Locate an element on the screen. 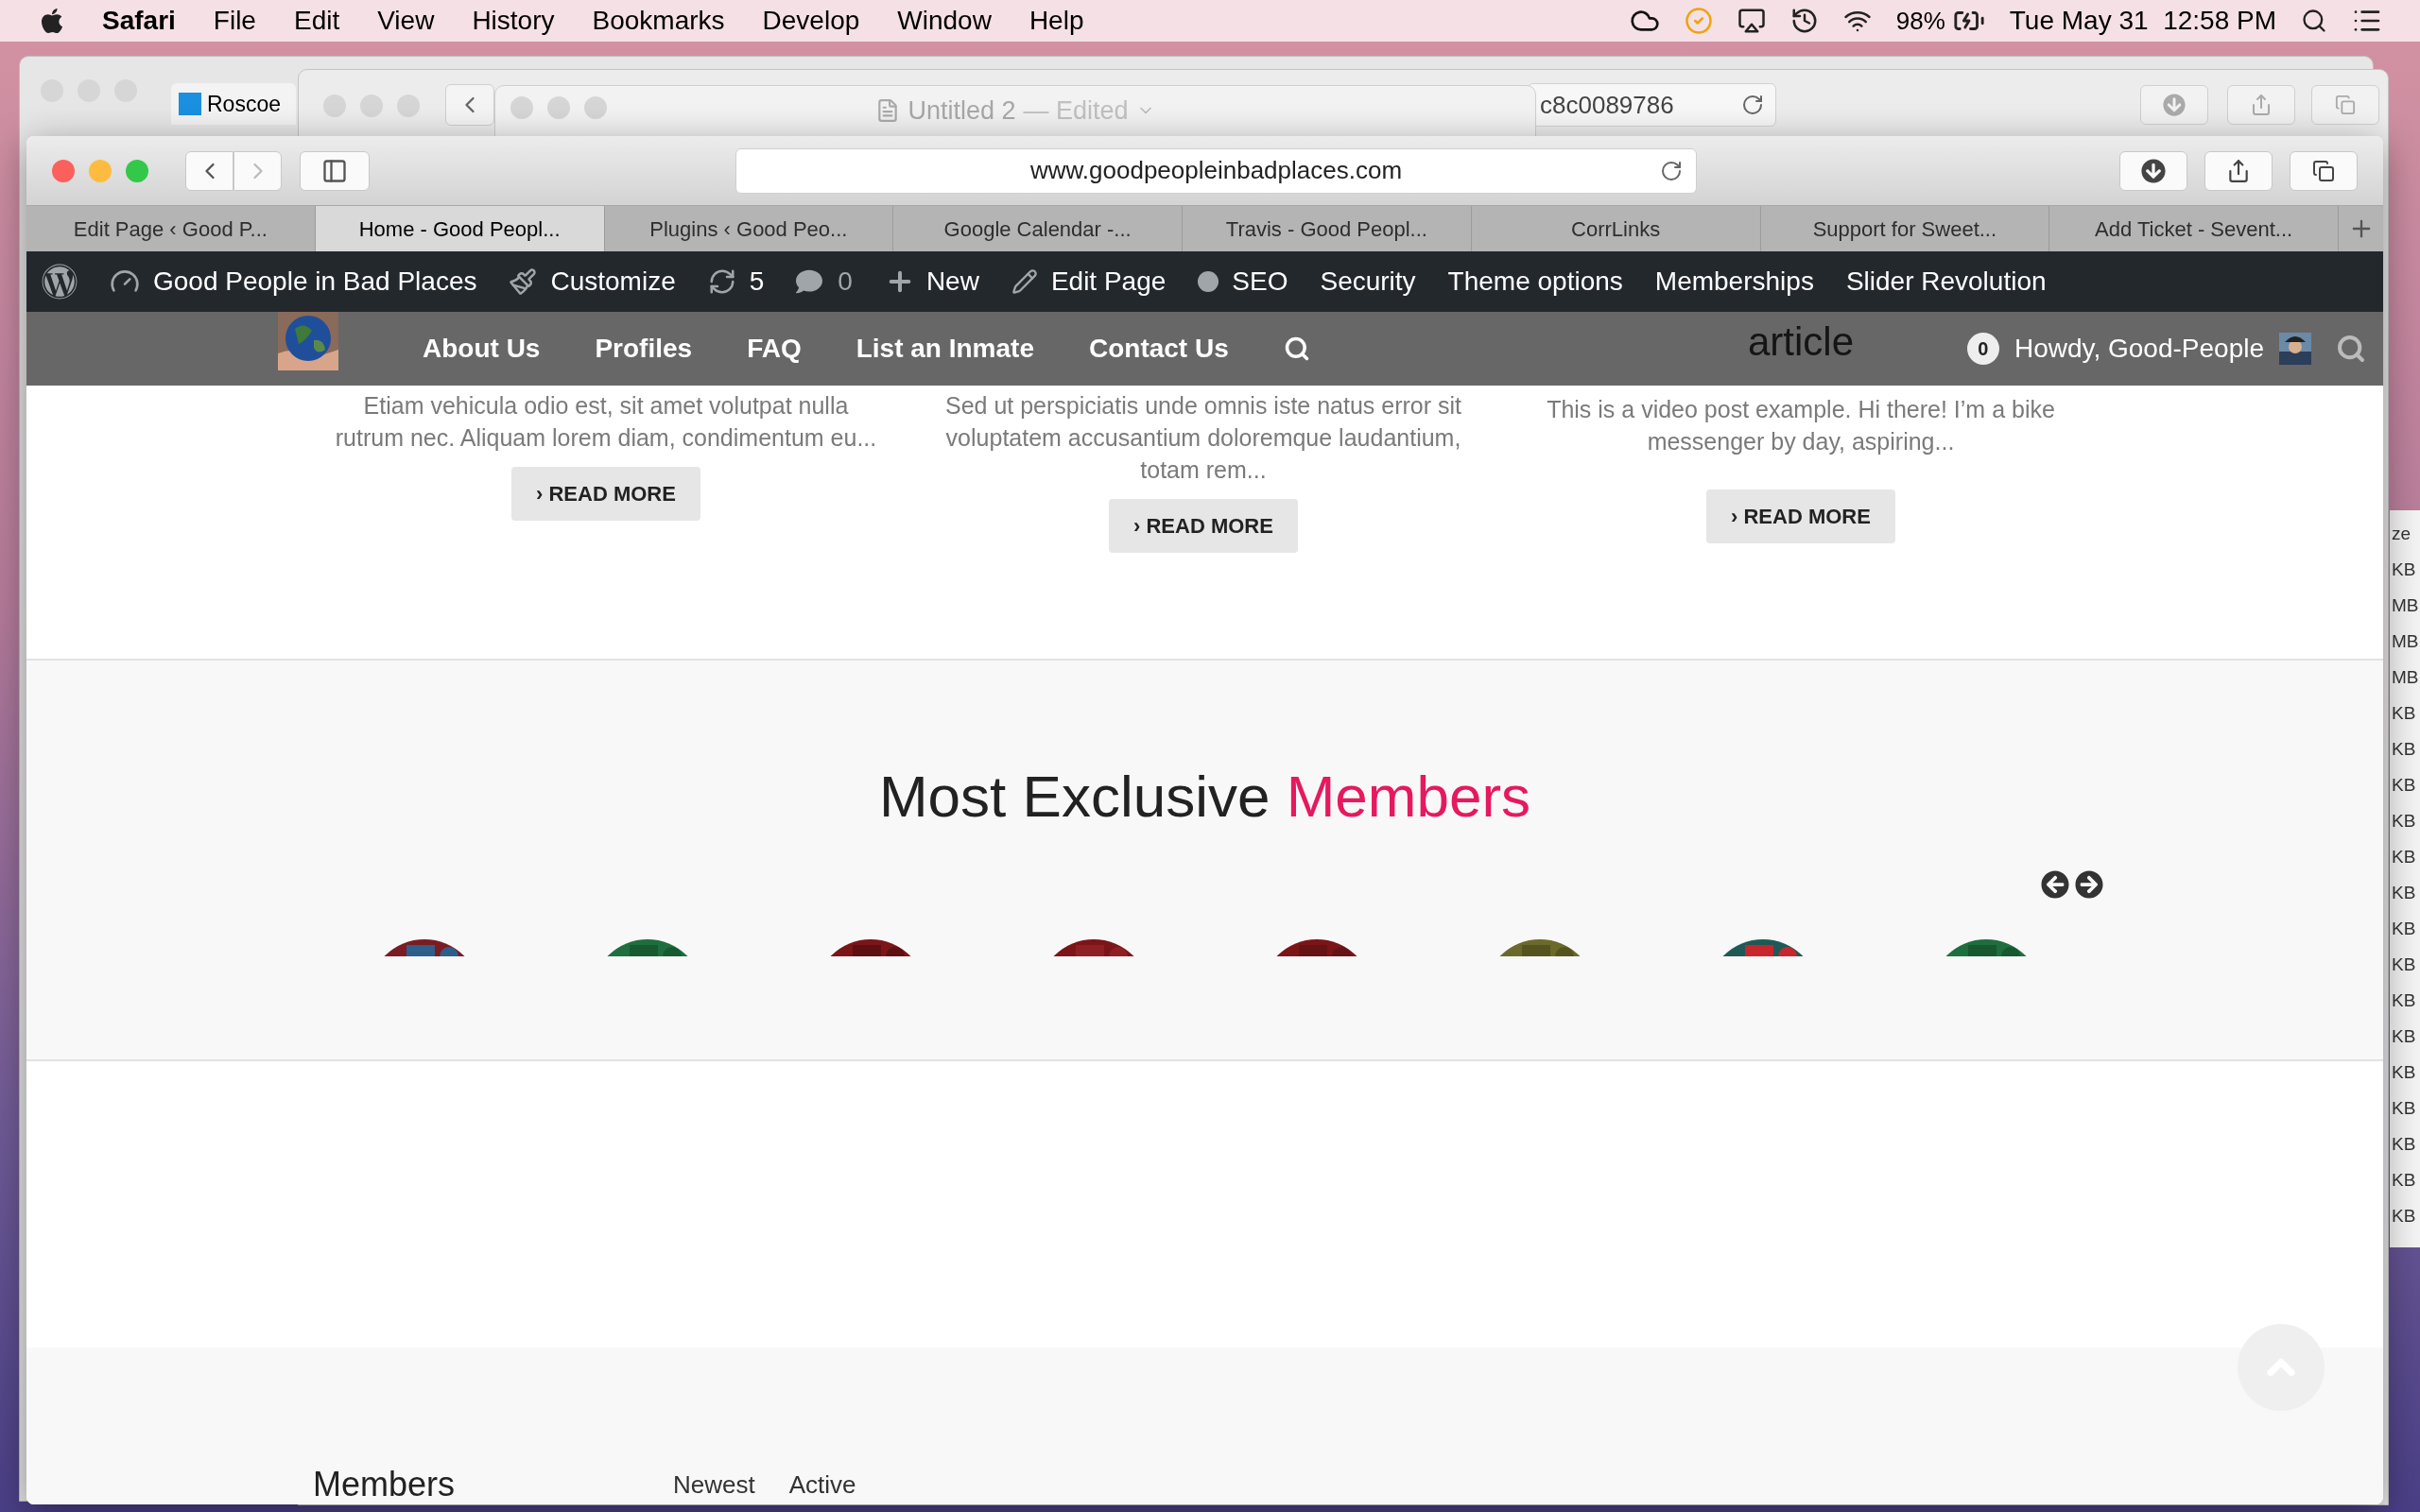 The width and height of the screenshot is (2420, 1512). pencil-icon is located at coordinates (1025, 281).